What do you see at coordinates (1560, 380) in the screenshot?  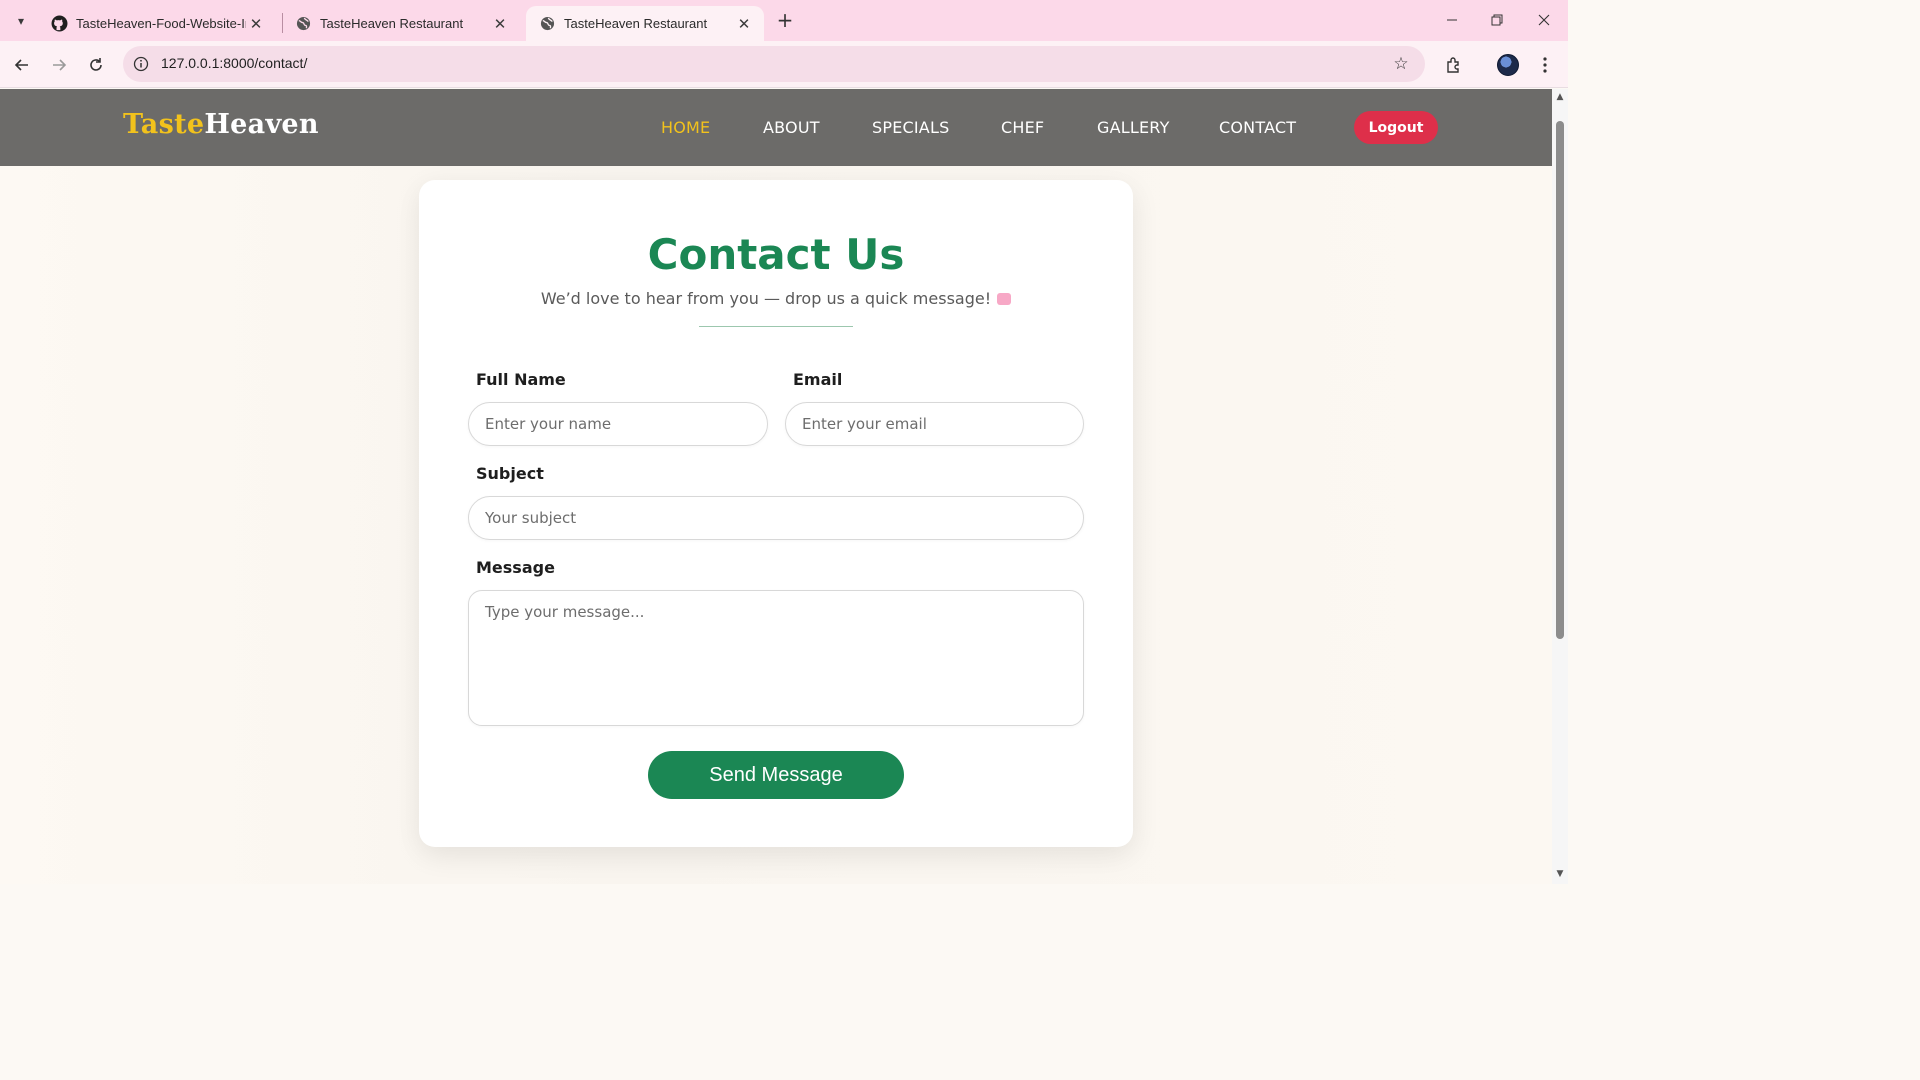 I see `scrollbar-thumb` at bounding box center [1560, 380].